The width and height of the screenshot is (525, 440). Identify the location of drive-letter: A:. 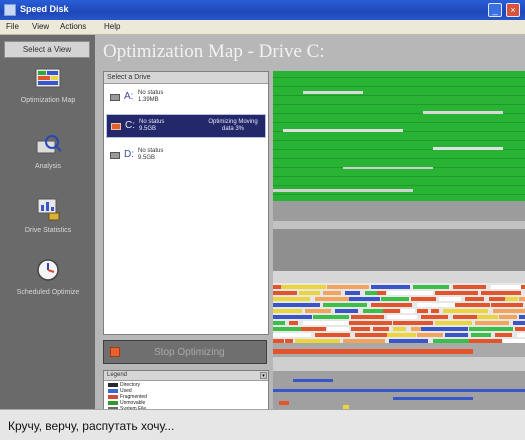
(129, 96).